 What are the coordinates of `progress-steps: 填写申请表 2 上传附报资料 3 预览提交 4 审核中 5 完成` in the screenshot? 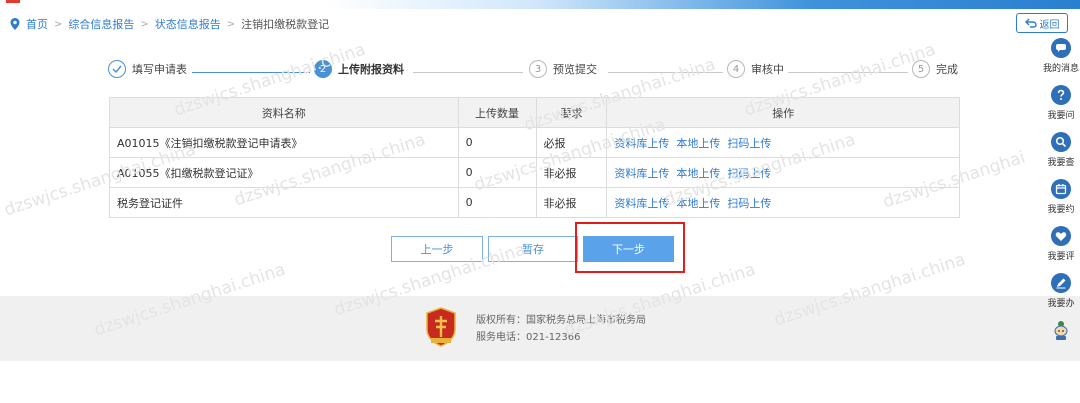 It's located at (534, 72).